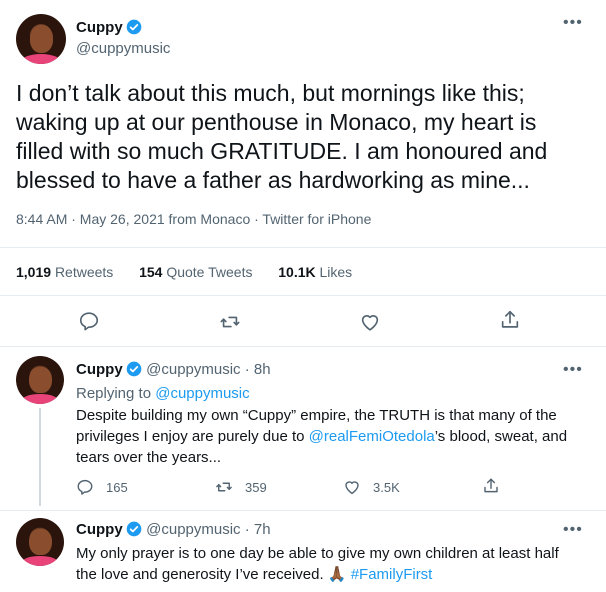  What do you see at coordinates (297, 272) in the screenshot?
I see `likes-count: 10.1K` at bounding box center [297, 272].